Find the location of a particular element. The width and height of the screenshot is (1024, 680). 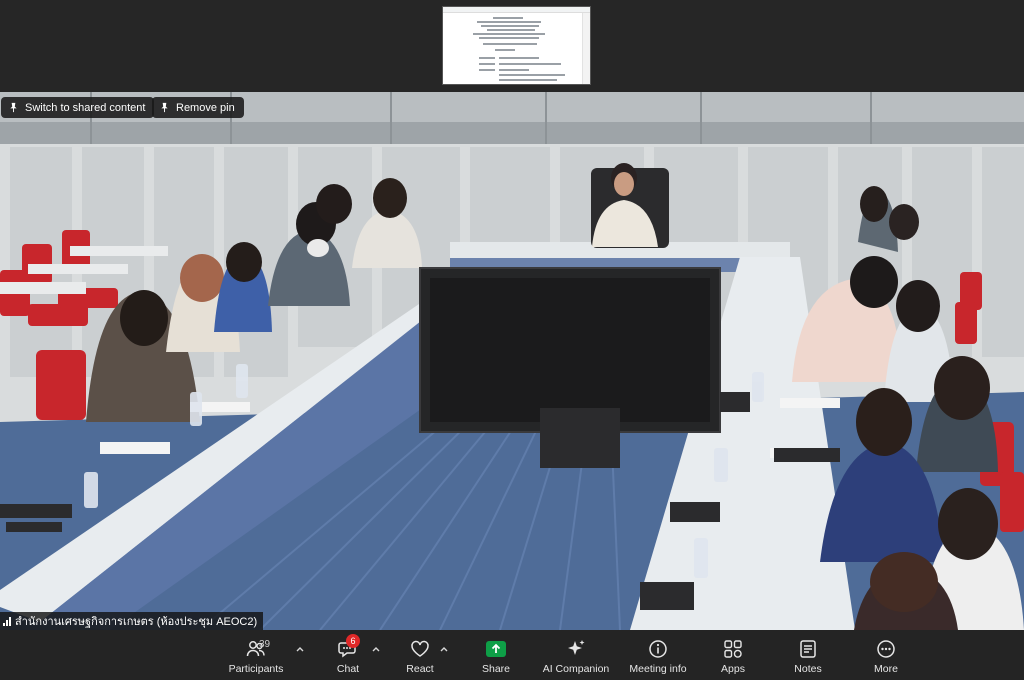

chat-badge: 6 is located at coordinates (353, 640).